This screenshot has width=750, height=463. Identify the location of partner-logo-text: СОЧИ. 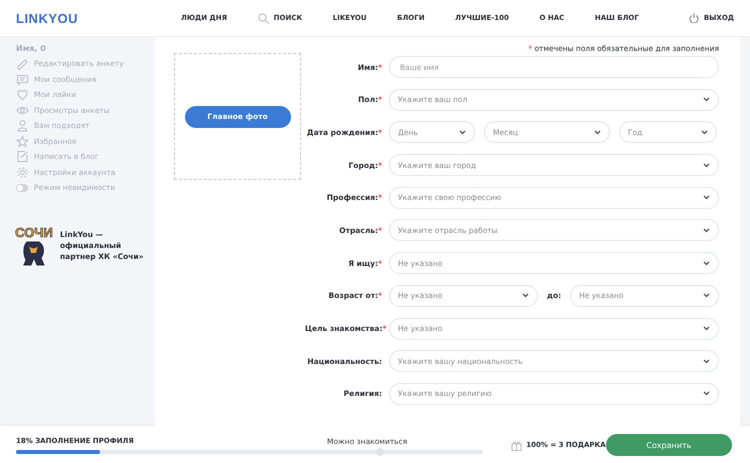
(34, 233).